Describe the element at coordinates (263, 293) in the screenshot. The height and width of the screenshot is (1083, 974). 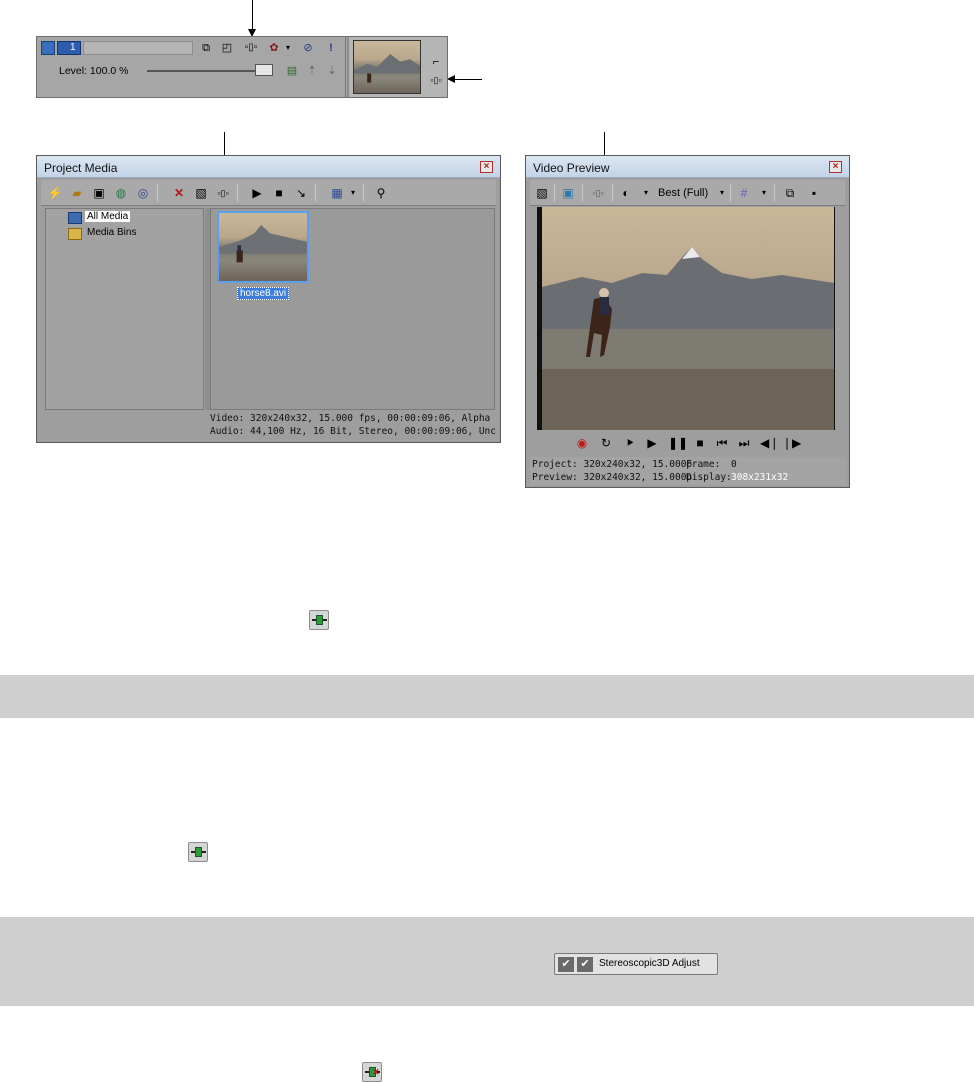
I see `media-item-label: horse8.avi` at that location.